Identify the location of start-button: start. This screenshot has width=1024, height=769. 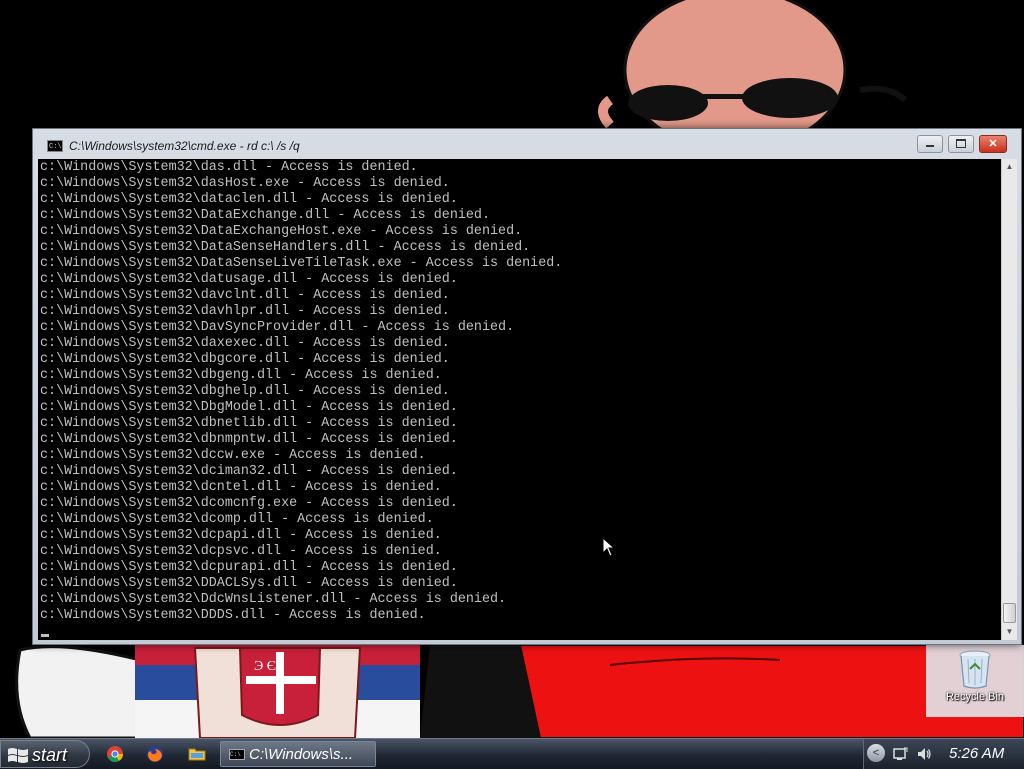
(45, 754).